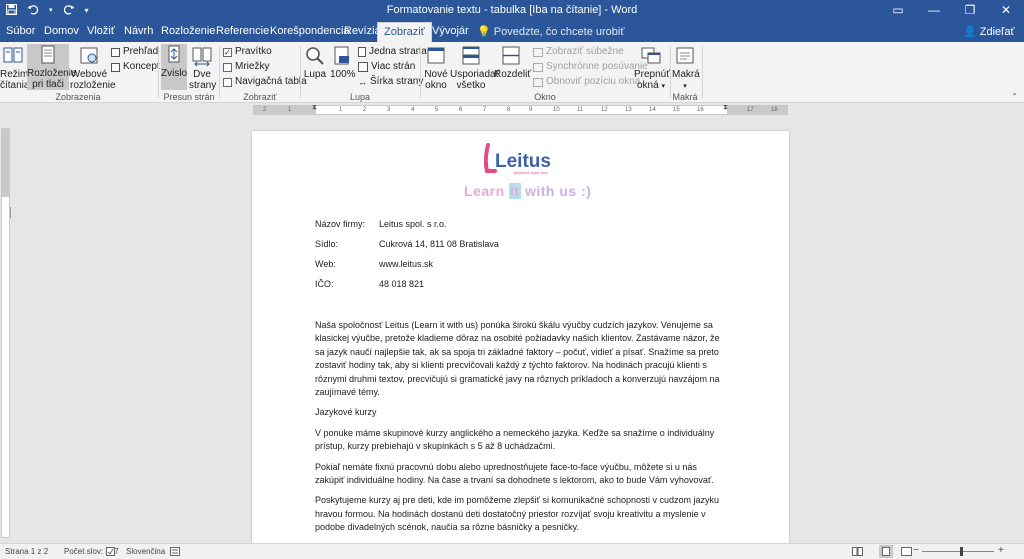 Image resolution: width=1024 pixels, height=559 pixels. I want to click on print-layout-icon, so click(48, 54).